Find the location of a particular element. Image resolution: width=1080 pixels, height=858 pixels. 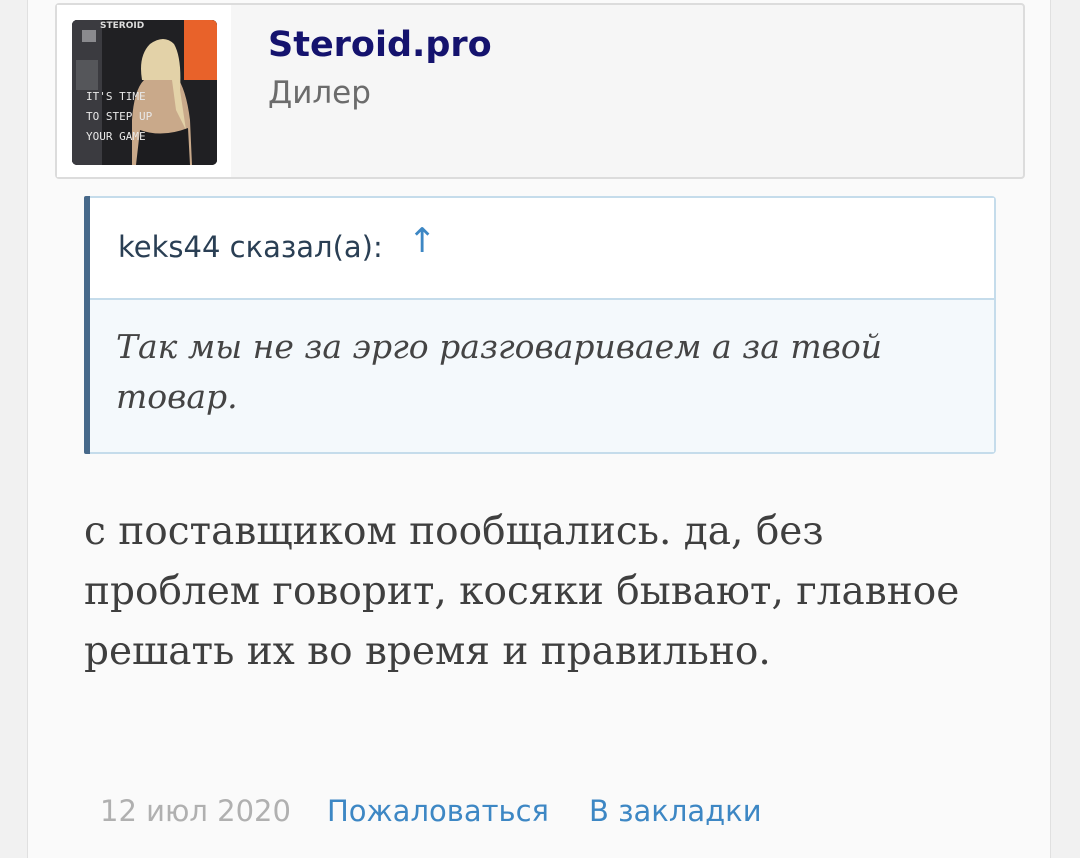

avatar: STEROID IT'S TIME TO STEP UP YOUR GAME is located at coordinates (144, 92).